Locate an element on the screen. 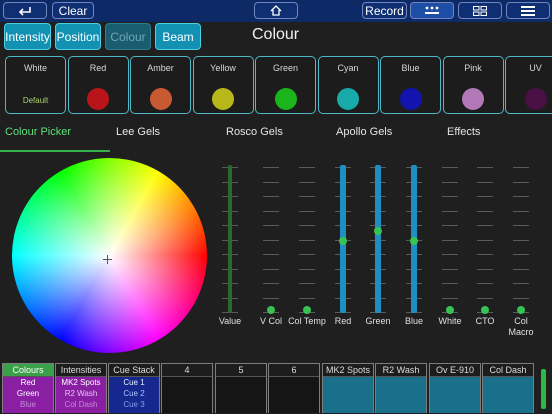  fader-col-macro is located at coordinates (521, 239).